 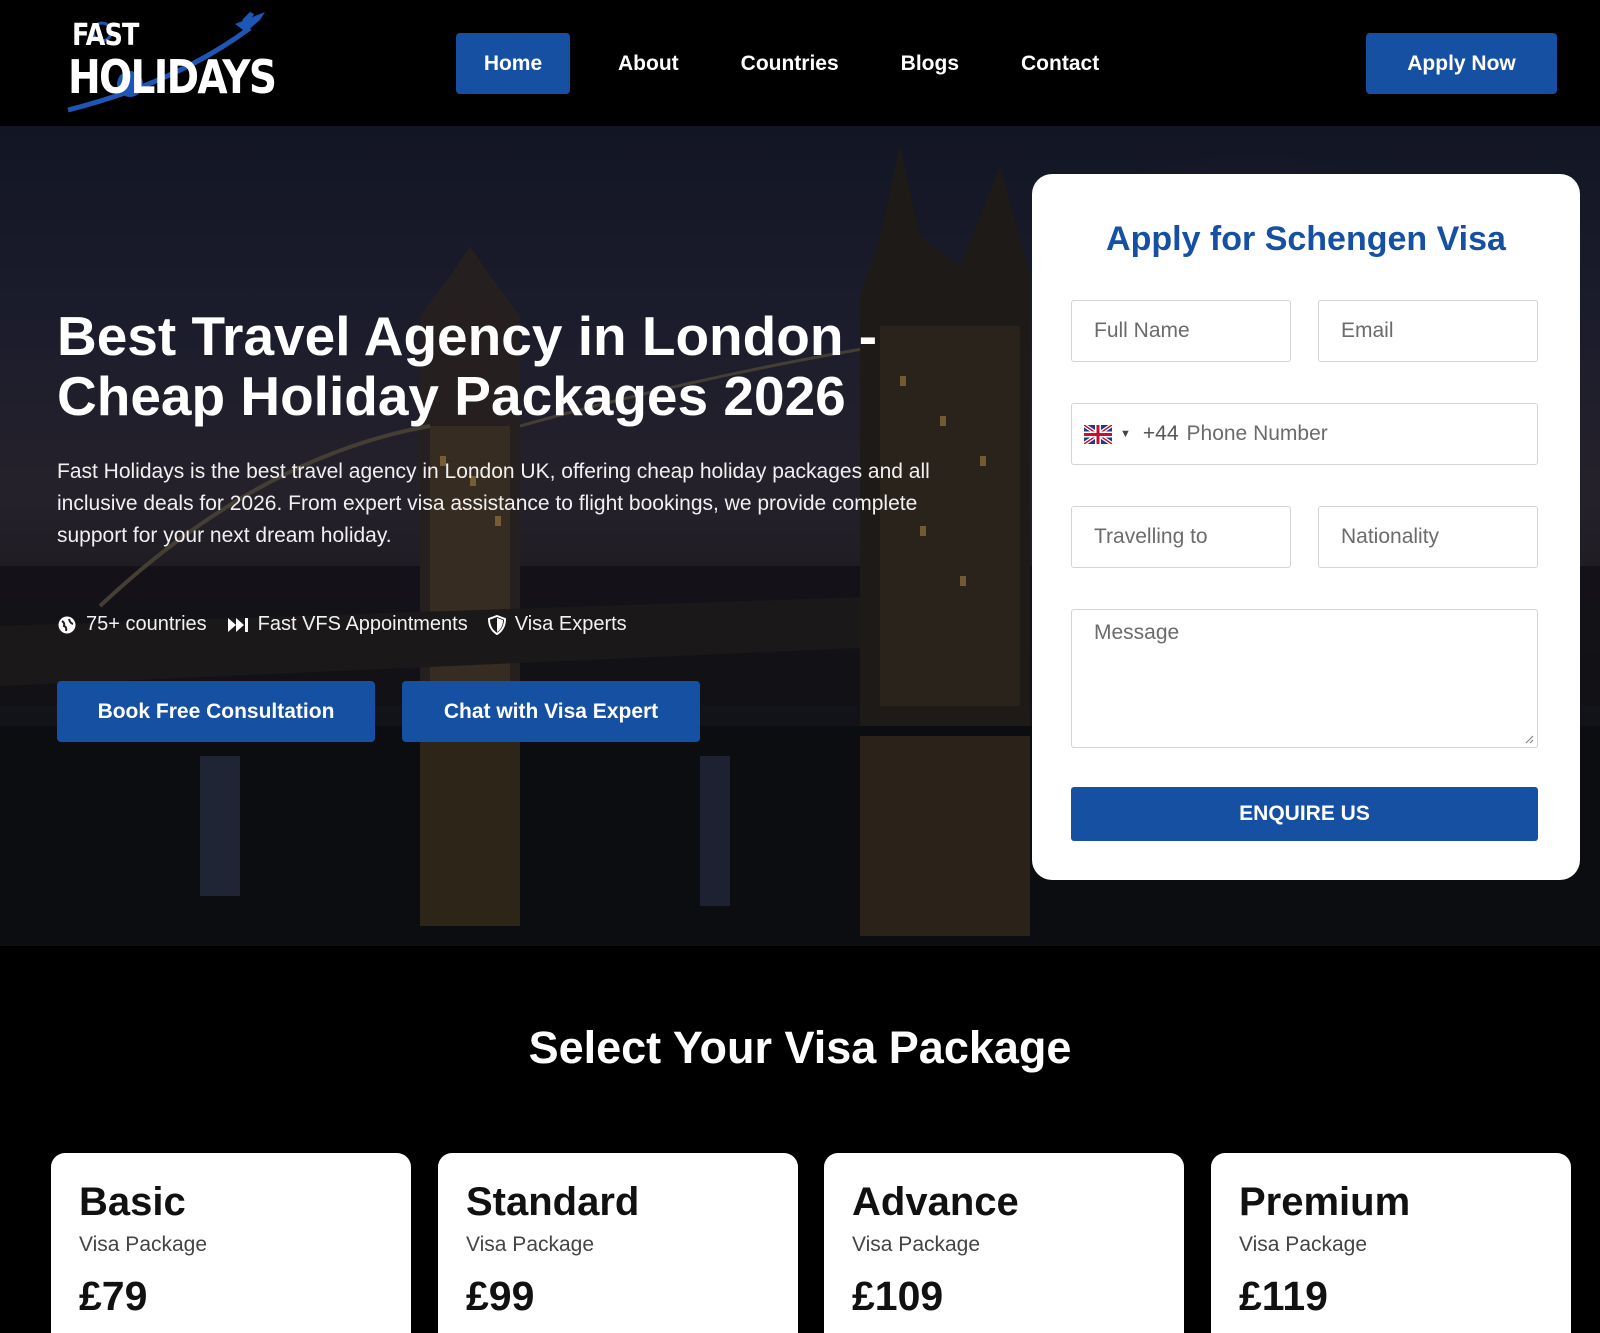 I want to click on feature-countries: 75+ countries, so click(x=132, y=624).